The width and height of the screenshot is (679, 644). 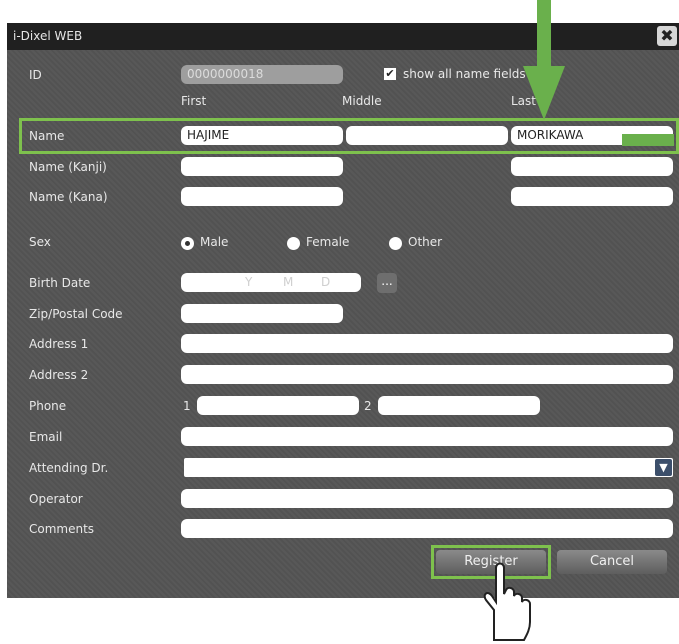 What do you see at coordinates (56, 499) in the screenshot?
I see `operator-label: Operator` at bounding box center [56, 499].